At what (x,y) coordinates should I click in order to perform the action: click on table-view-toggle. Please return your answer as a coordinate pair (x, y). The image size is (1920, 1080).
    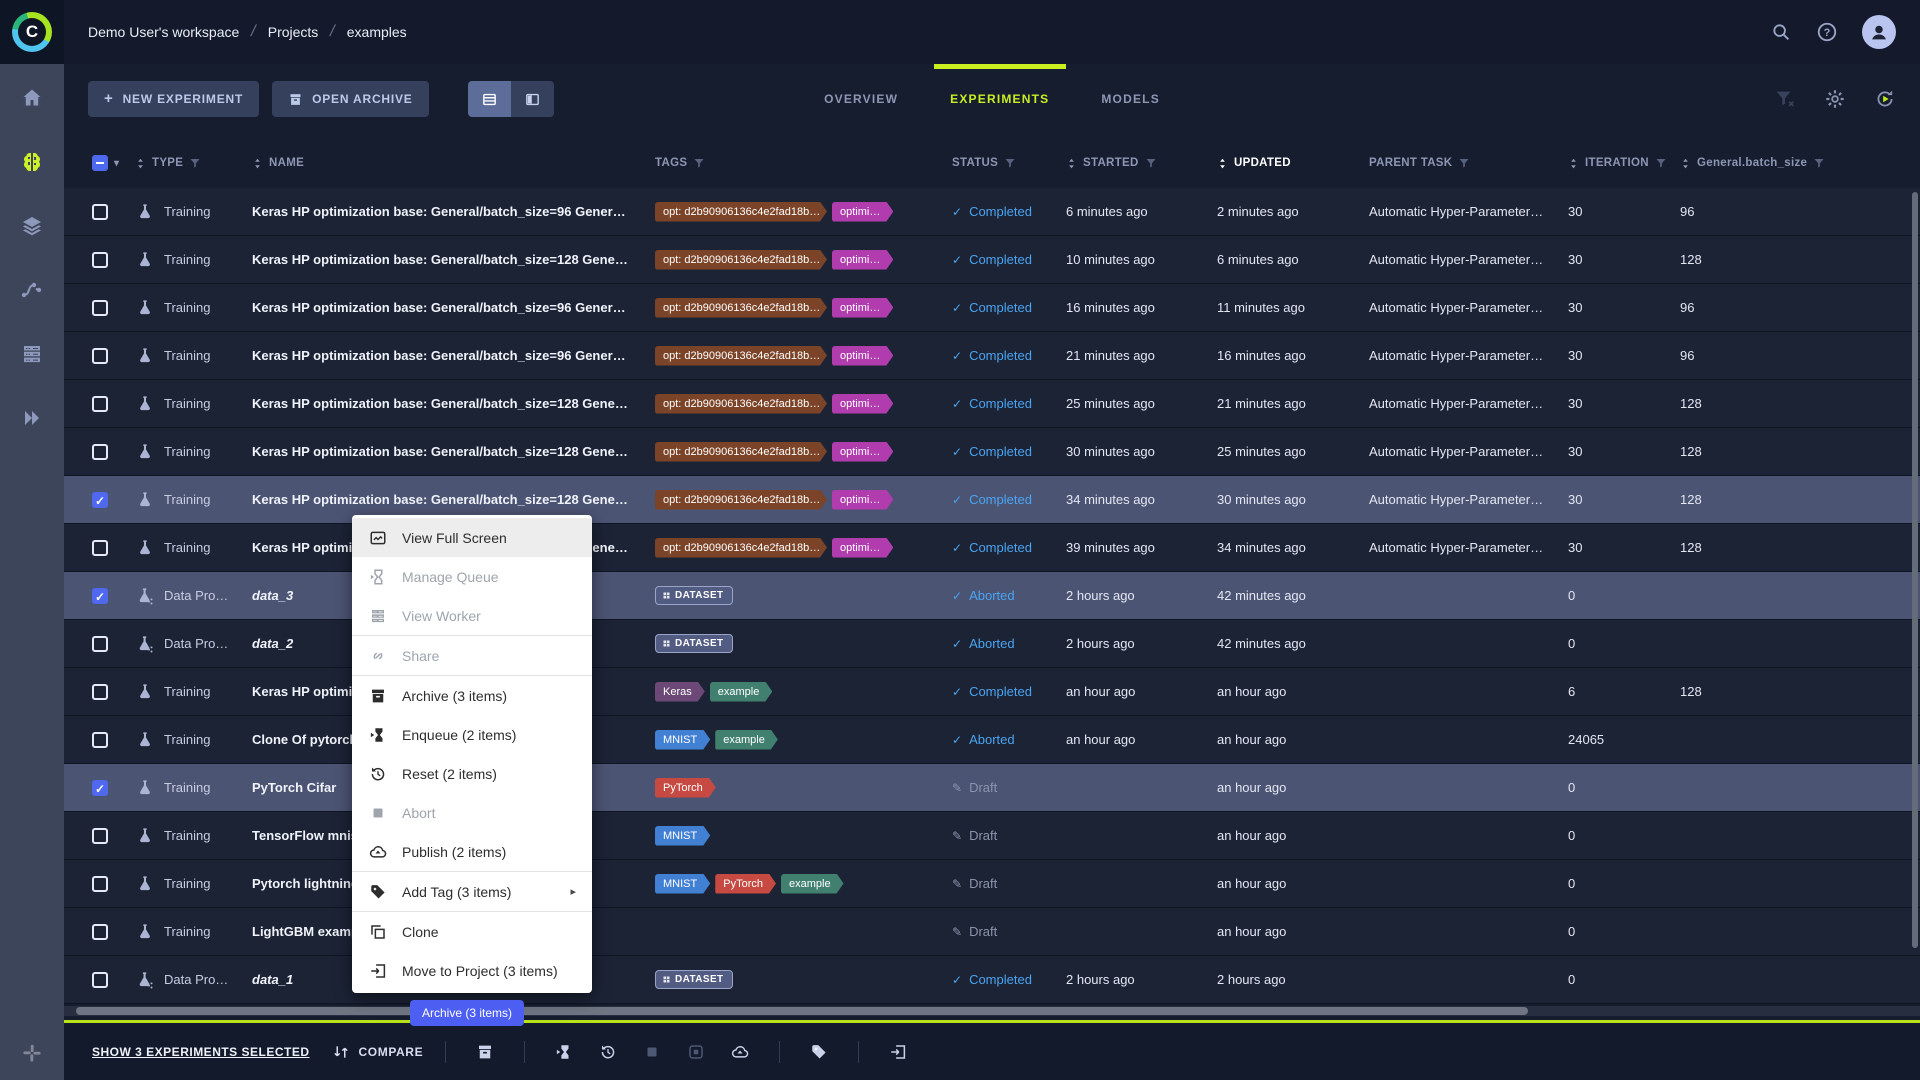
    Looking at the image, I should click on (489, 99).